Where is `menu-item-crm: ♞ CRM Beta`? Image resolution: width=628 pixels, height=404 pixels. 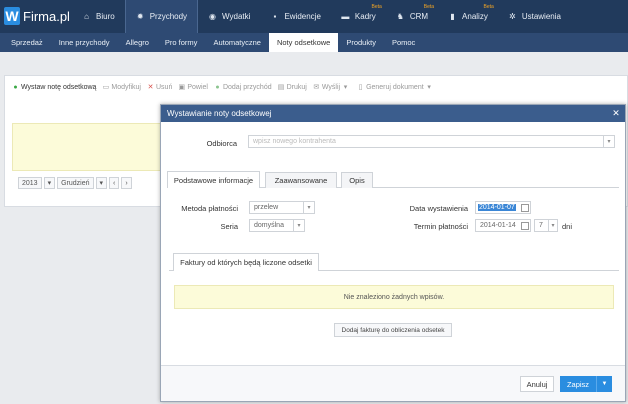 menu-item-crm: ♞ CRM Beta is located at coordinates (412, 16).